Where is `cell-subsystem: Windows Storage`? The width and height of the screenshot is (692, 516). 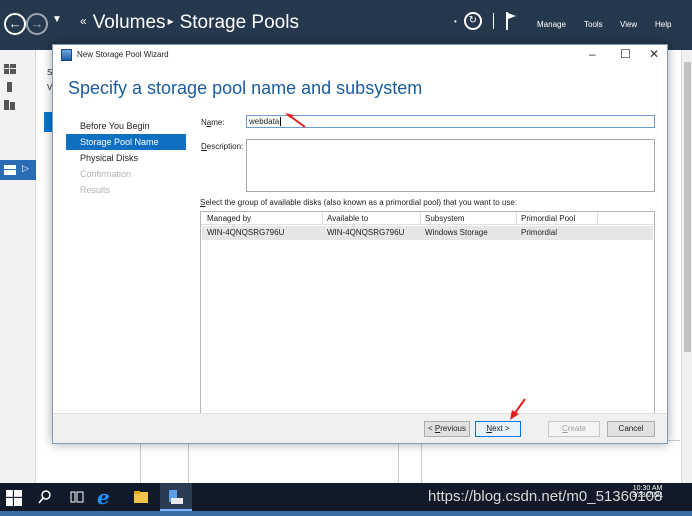
cell-subsystem: Windows Storage is located at coordinates (456, 232).